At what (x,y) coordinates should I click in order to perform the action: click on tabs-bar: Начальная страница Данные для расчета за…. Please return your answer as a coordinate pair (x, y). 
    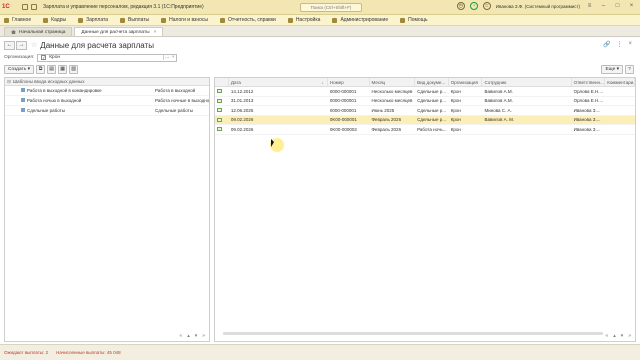
    Looking at the image, I should click on (320, 31).